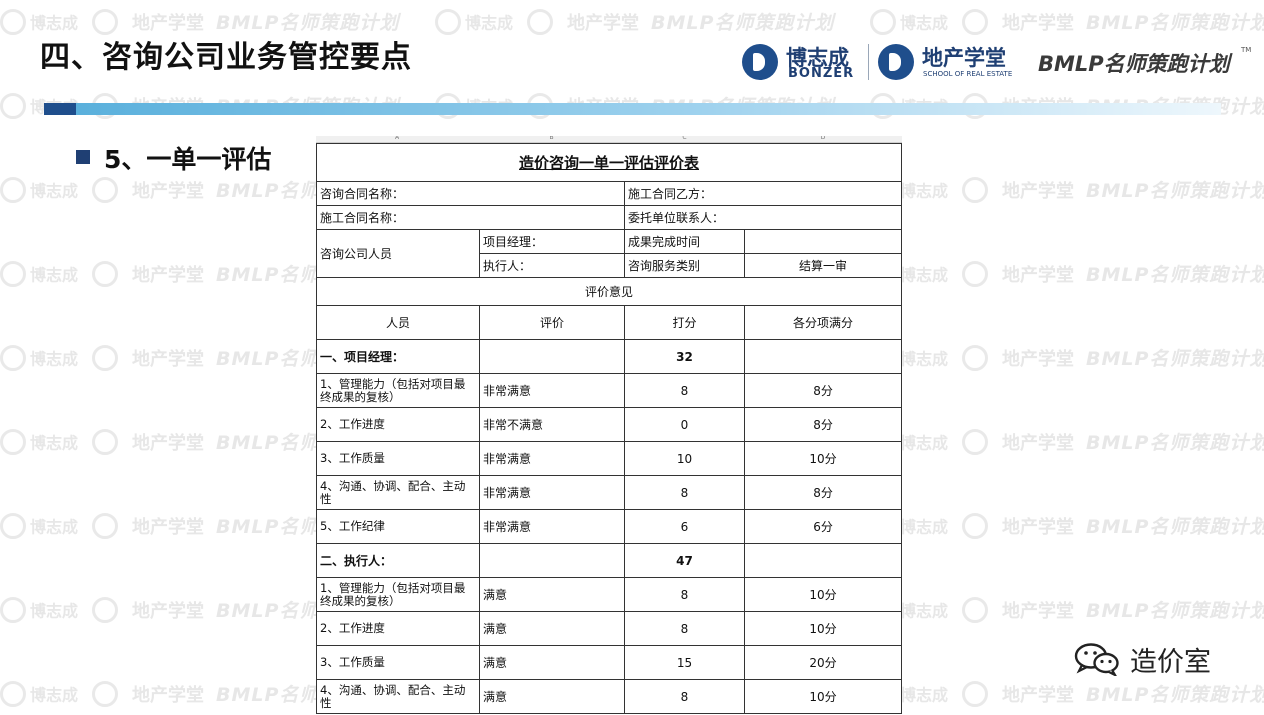 The width and height of the screenshot is (1264, 715). Describe the element at coordinates (684, 526) in the screenshot. I see `score-cell: 6` at that location.